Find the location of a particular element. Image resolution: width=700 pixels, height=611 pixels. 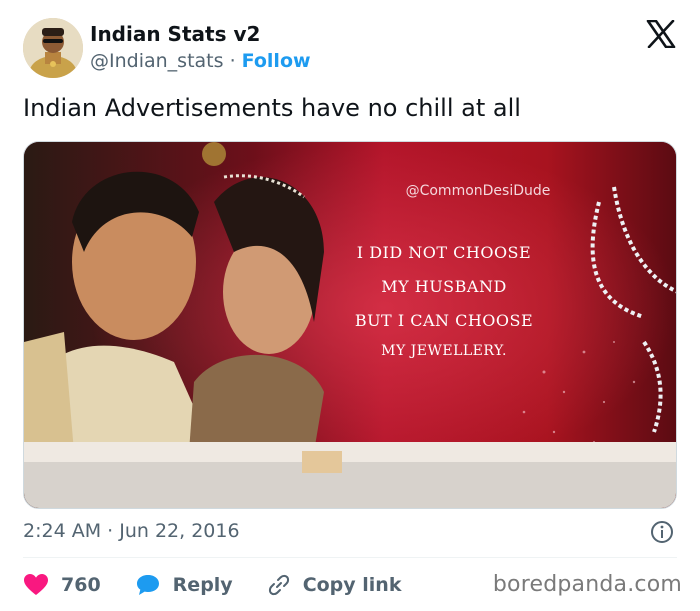

reply-label: Reply is located at coordinates (202, 585).